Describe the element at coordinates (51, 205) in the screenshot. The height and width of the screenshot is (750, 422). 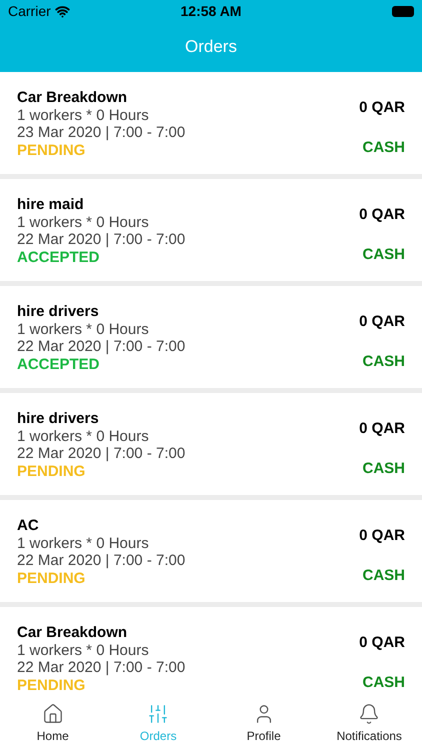
I see `order-title: hire maid` at that location.